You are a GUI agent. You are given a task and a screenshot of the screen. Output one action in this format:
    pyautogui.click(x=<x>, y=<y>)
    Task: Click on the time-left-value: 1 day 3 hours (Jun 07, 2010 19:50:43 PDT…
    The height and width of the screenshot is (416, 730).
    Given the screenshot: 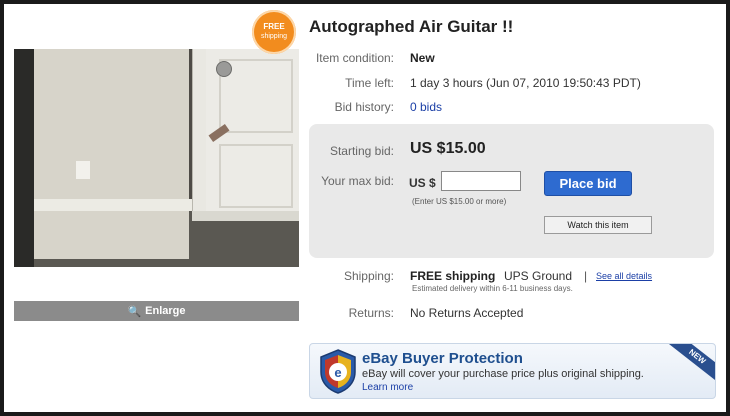 What is the action you would take?
    pyautogui.click(x=525, y=83)
    